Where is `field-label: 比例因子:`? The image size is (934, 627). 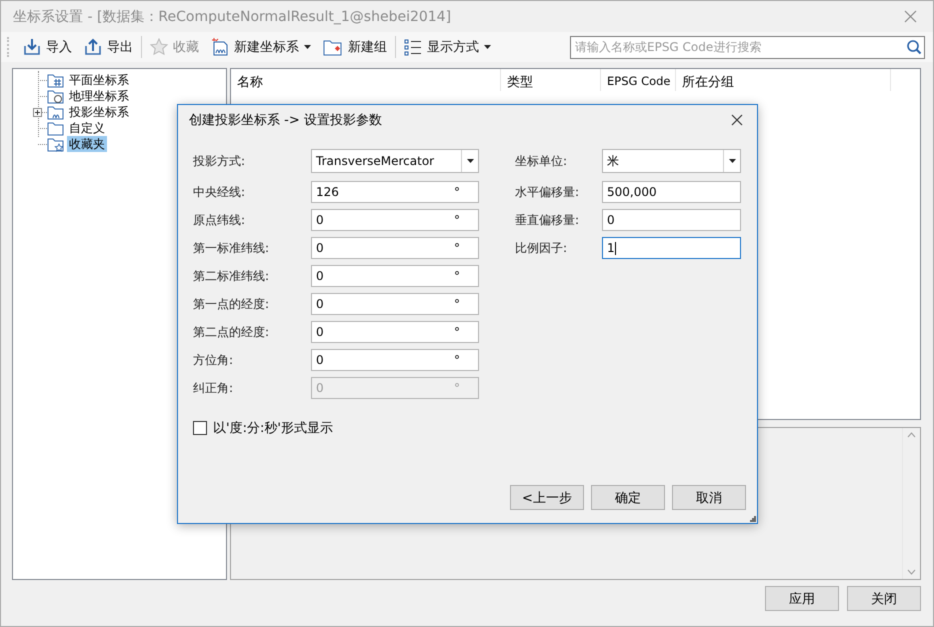 field-label: 比例因子: is located at coordinates (541, 248).